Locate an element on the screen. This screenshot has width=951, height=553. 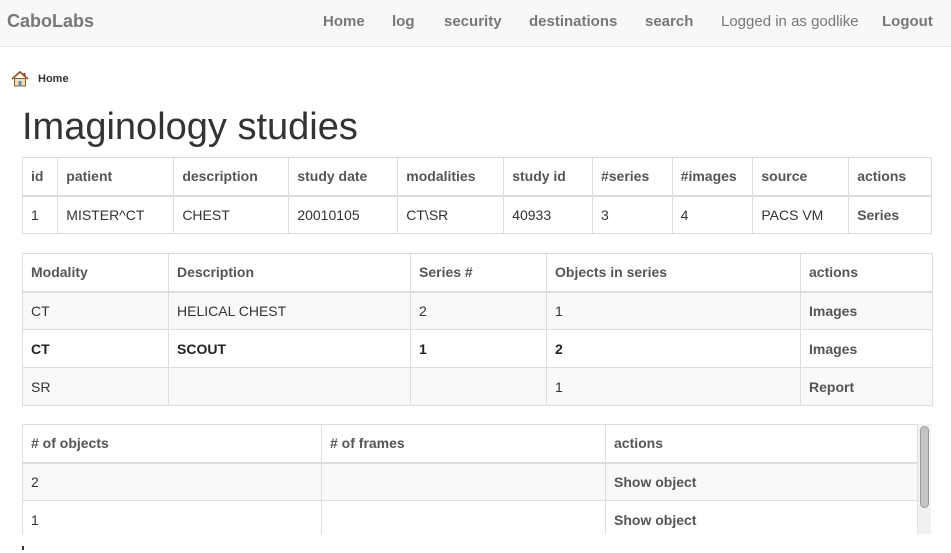
table-row: 2 Show object is located at coordinates (470, 481).